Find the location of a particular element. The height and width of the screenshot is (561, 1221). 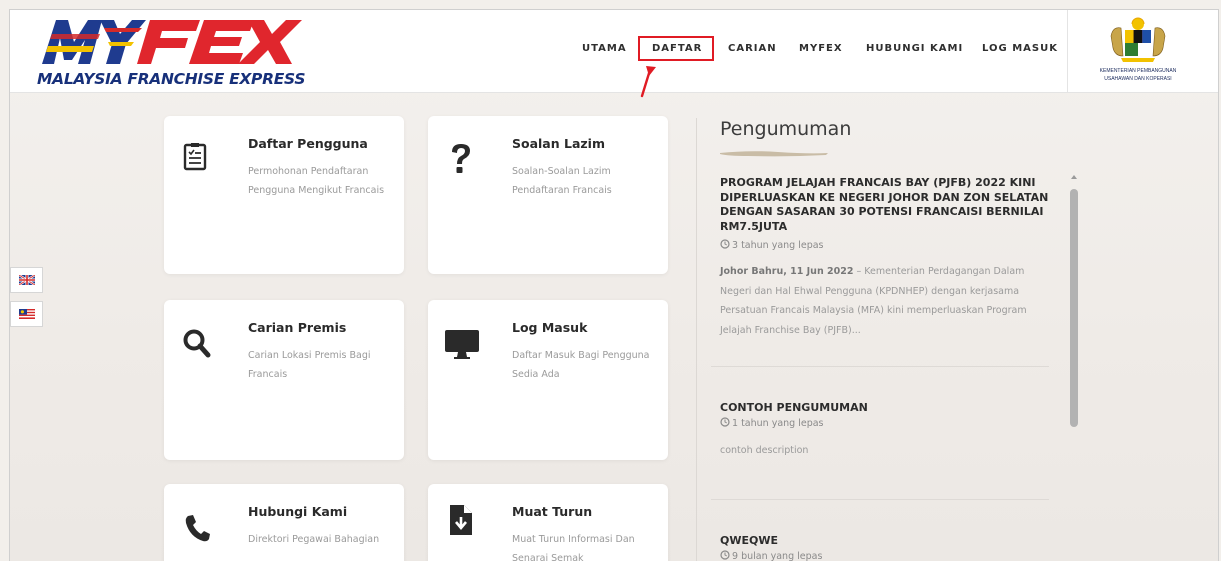

card-title: Soalan Lazim is located at coordinates (558, 143).